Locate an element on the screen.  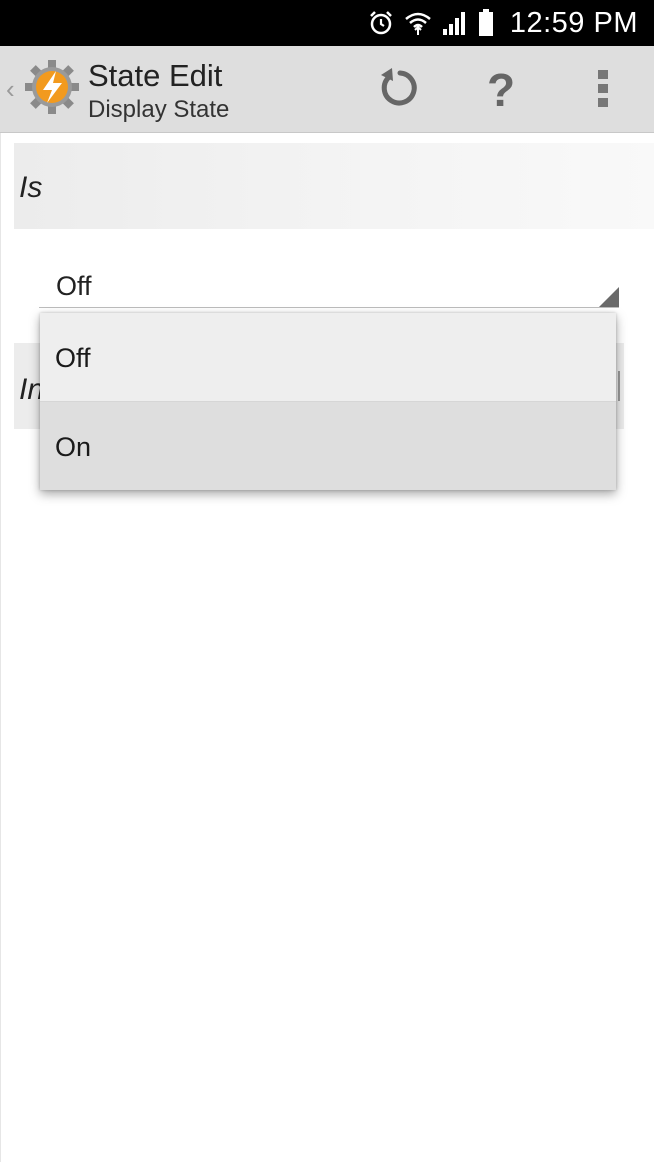
section-is-header: Is is located at coordinates (334, 186).